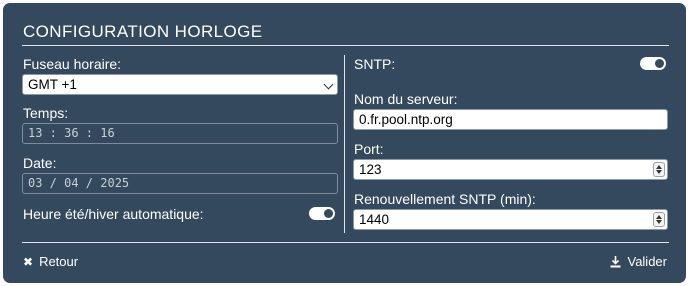 The width and height of the screenshot is (690, 286). Describe the element at coordinates (647, 261) in the screenshot. I see `save-button-label: Valider` at that location.